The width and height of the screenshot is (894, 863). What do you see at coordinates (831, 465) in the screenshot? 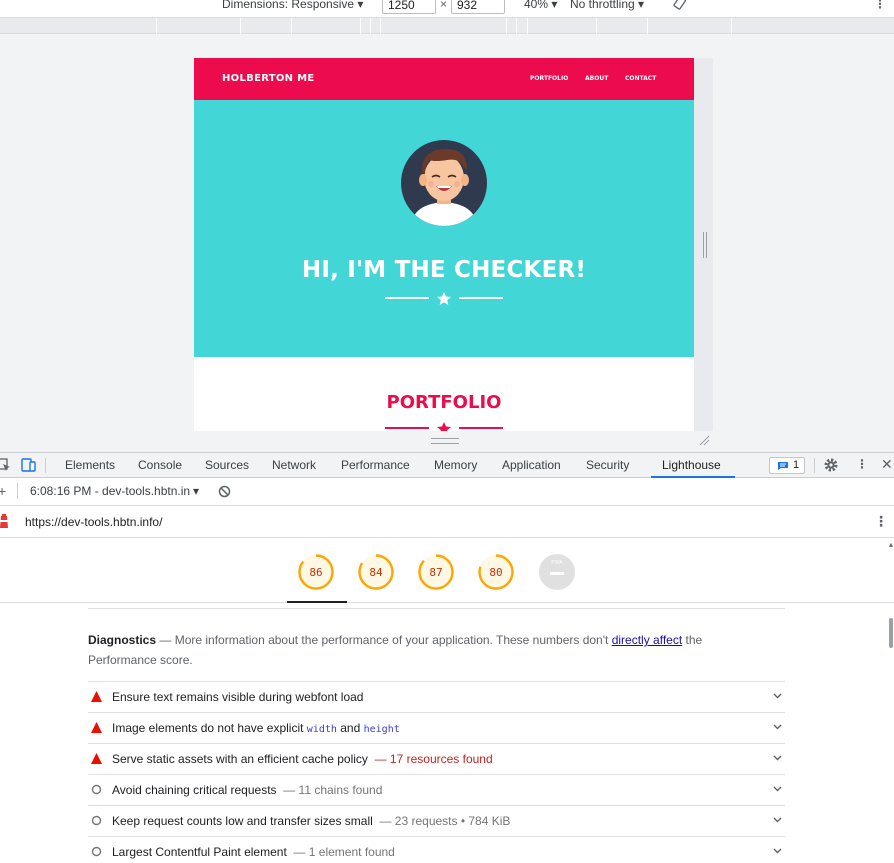
I see `settings-gear-icon` at bounding box center [831, 465].